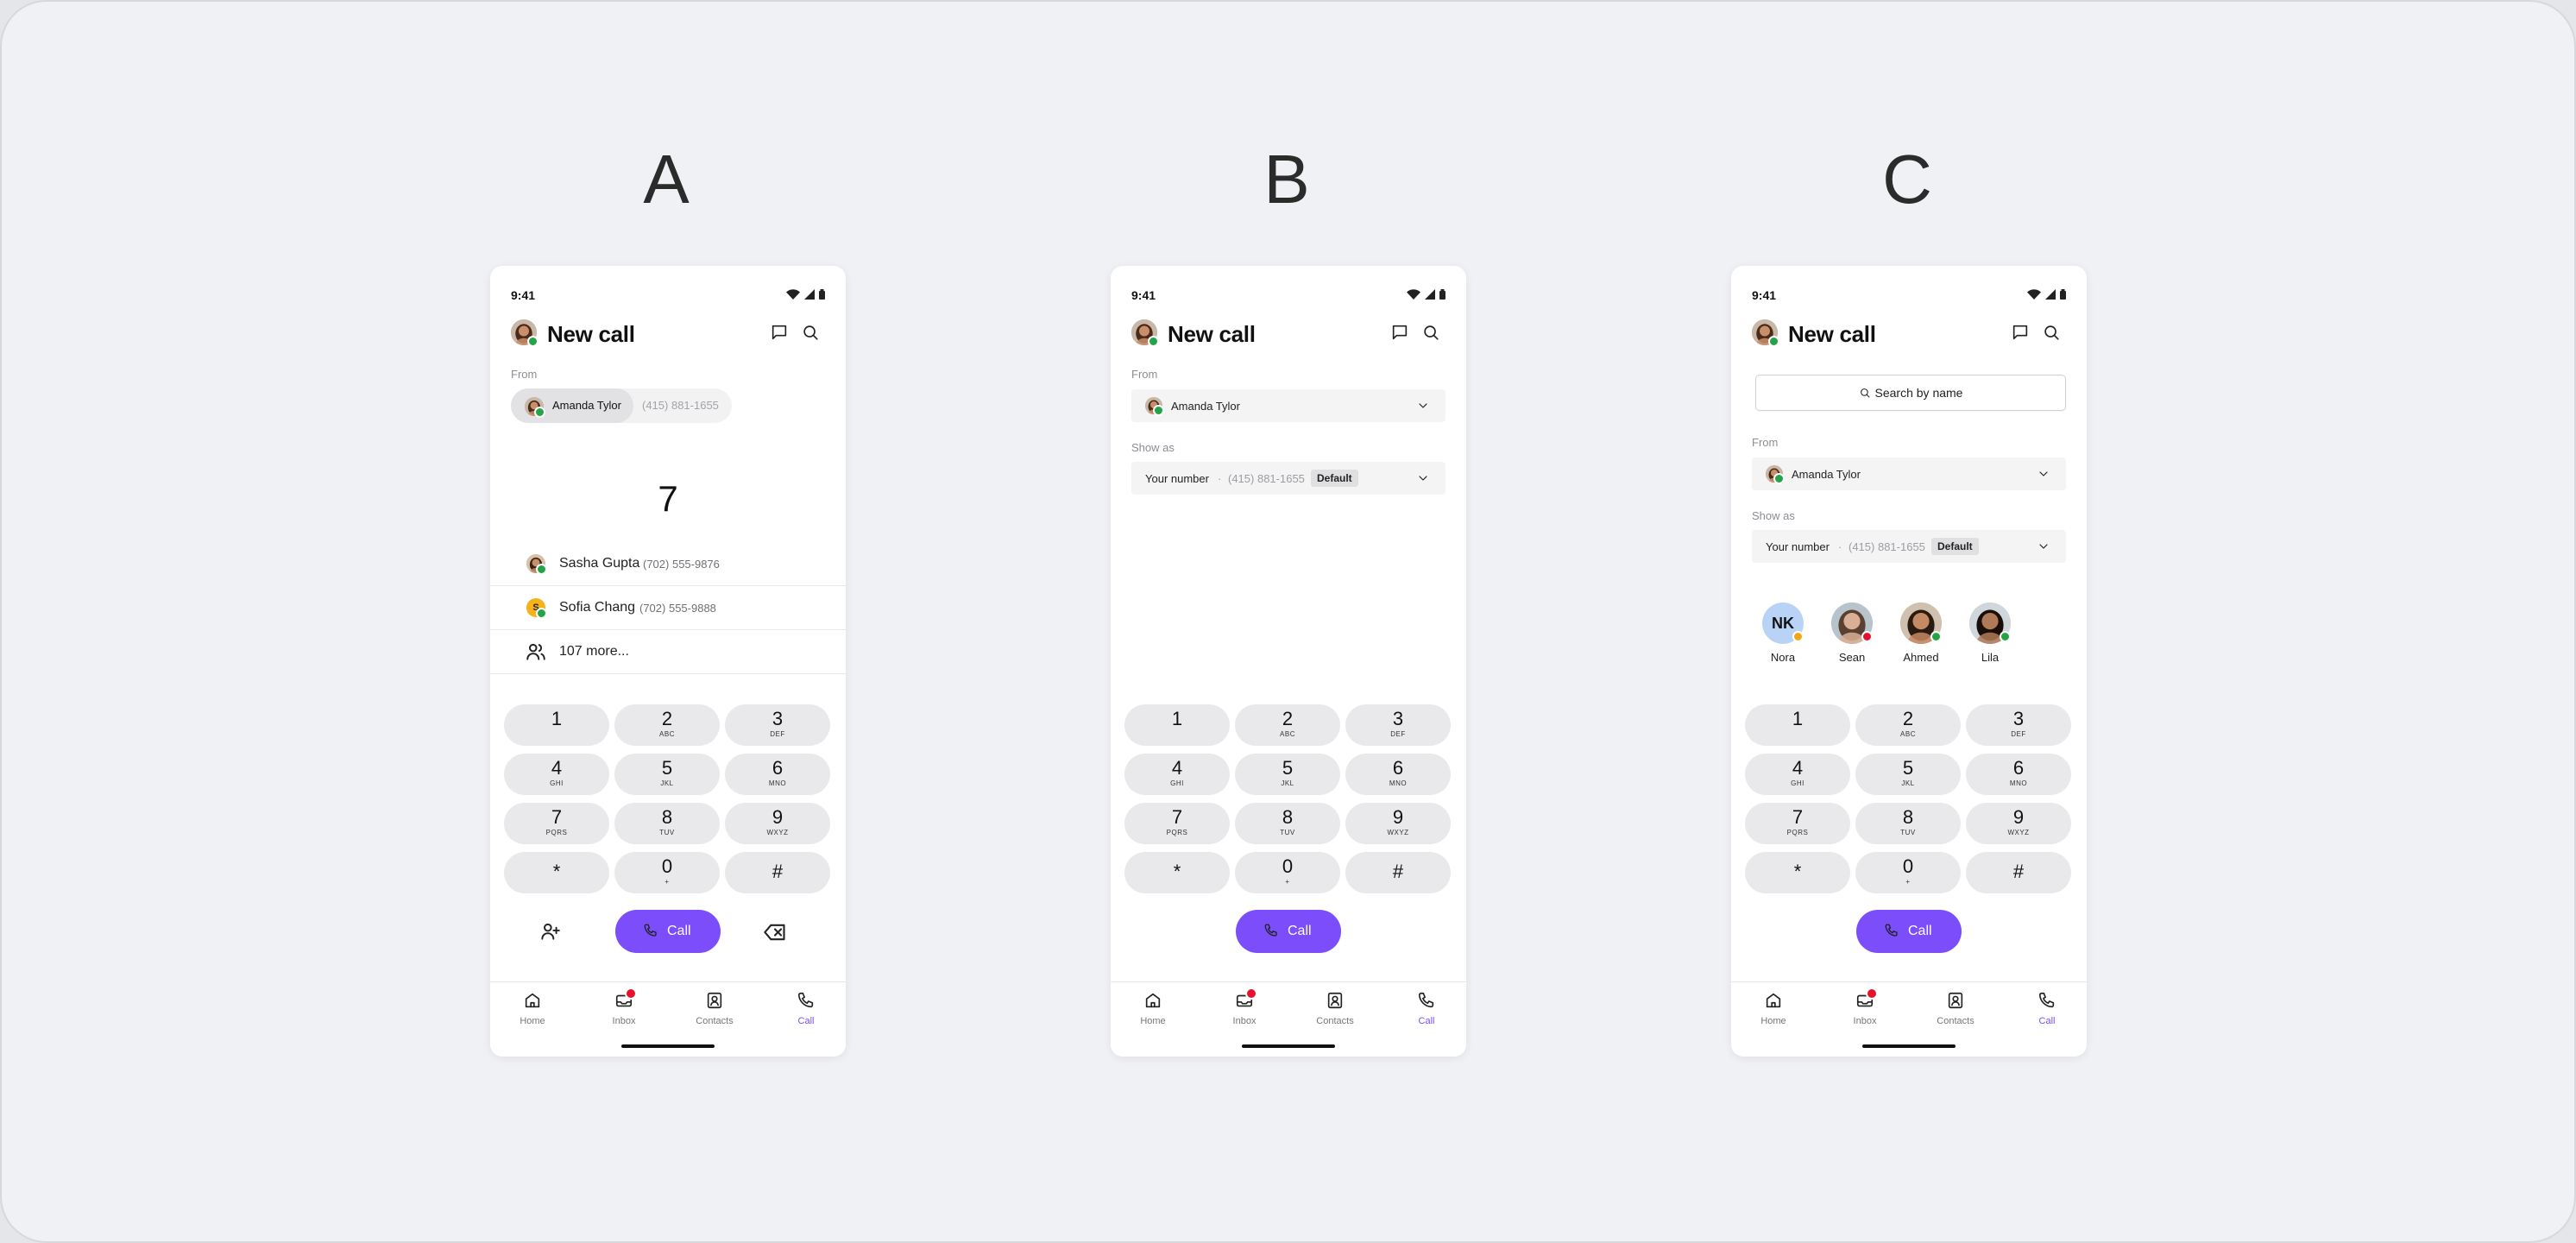  Describe the element at coordinates (1918, 393) in the screenshot. I see `search-placeholder: Search by name` at that location.